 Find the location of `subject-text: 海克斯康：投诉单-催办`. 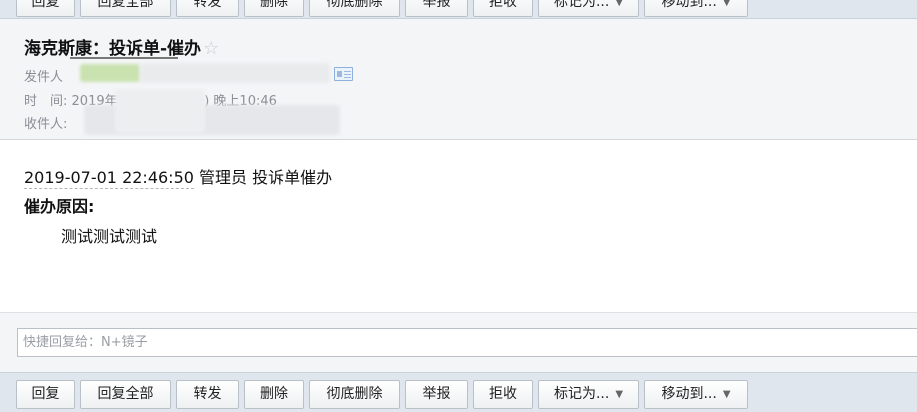

subject-text: 海克斯康：投诉单-催办 is located at coordinates (113, 49).